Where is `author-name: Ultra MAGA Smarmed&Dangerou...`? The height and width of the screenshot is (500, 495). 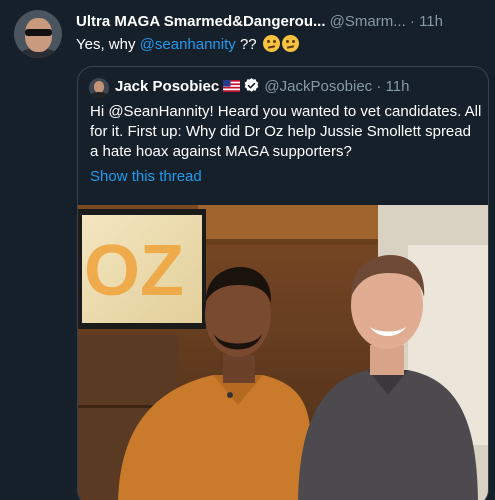 author-name: Ultra MAGA Smarmed&Dangerou... is located at coordinates (201, 21).